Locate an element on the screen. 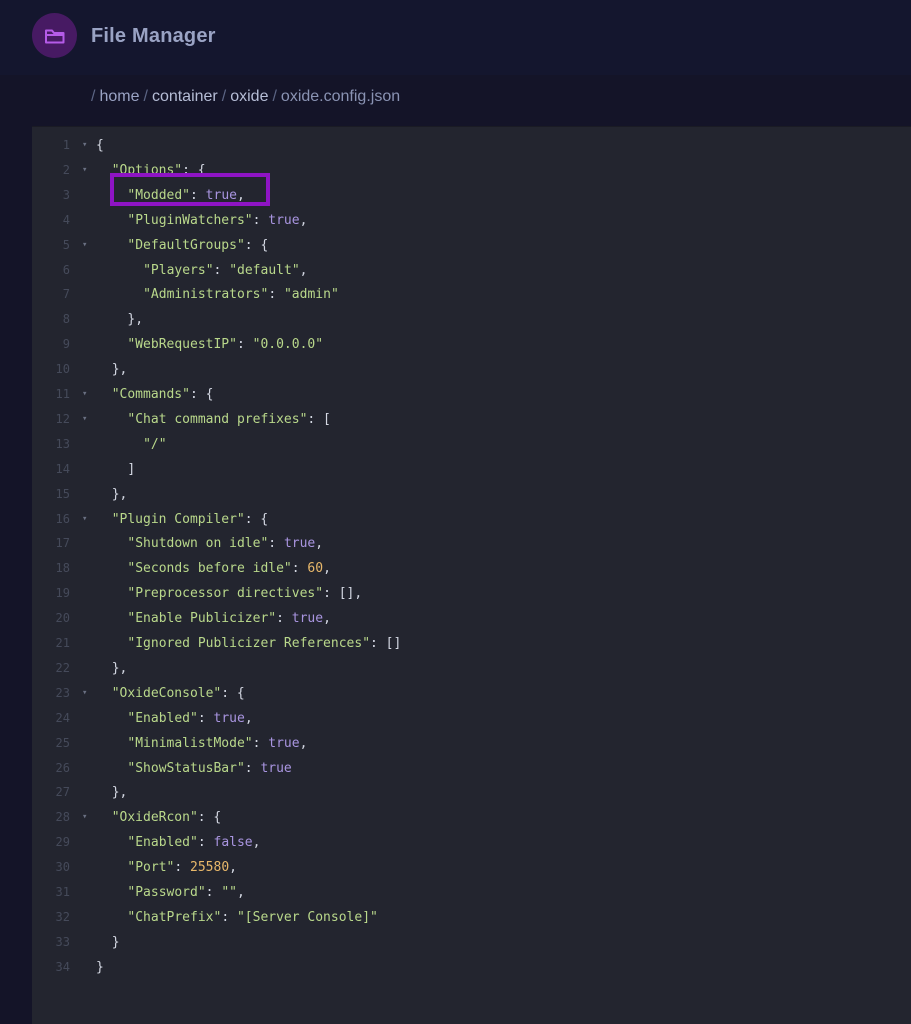 This screenshot has height=1024, width=911. code-line: 7 "Administrators": "admin" is located at coordinates (471, 294).